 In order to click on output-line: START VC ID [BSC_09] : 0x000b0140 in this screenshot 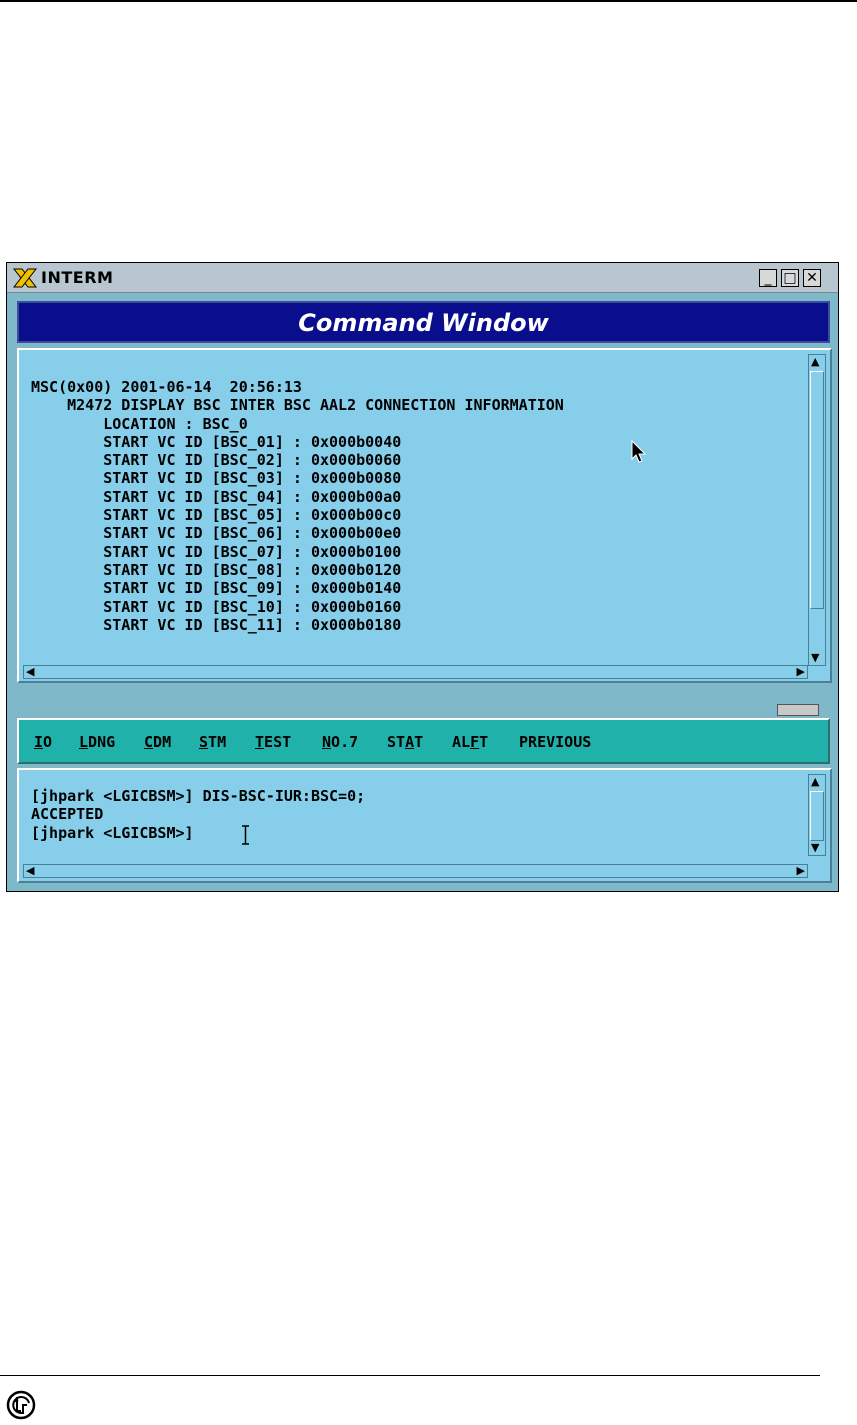, I will do `click(216, 588)`.